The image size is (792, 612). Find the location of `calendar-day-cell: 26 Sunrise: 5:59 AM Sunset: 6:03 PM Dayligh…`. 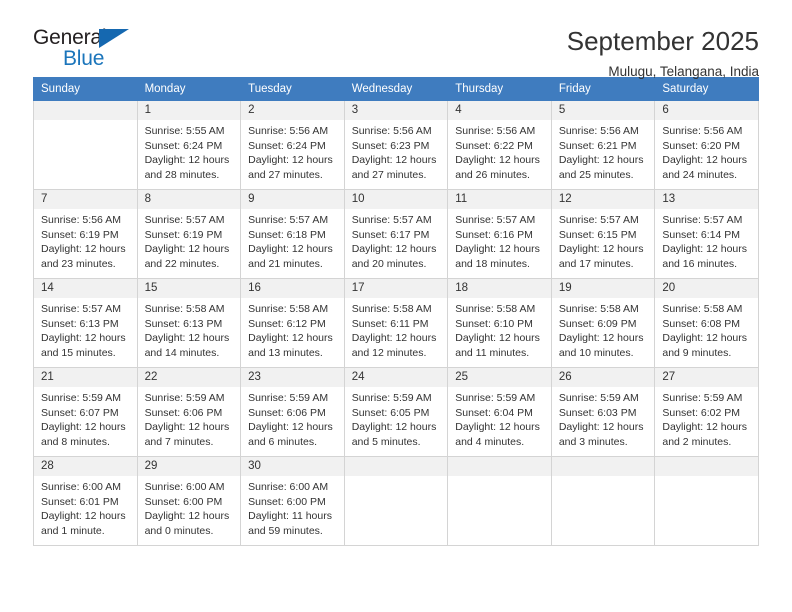

calendar-day-cell: 26 Sunrise: 5:59 AM Sunset: 6:03 PM Dayligh… is located at coordinates (603, 412).